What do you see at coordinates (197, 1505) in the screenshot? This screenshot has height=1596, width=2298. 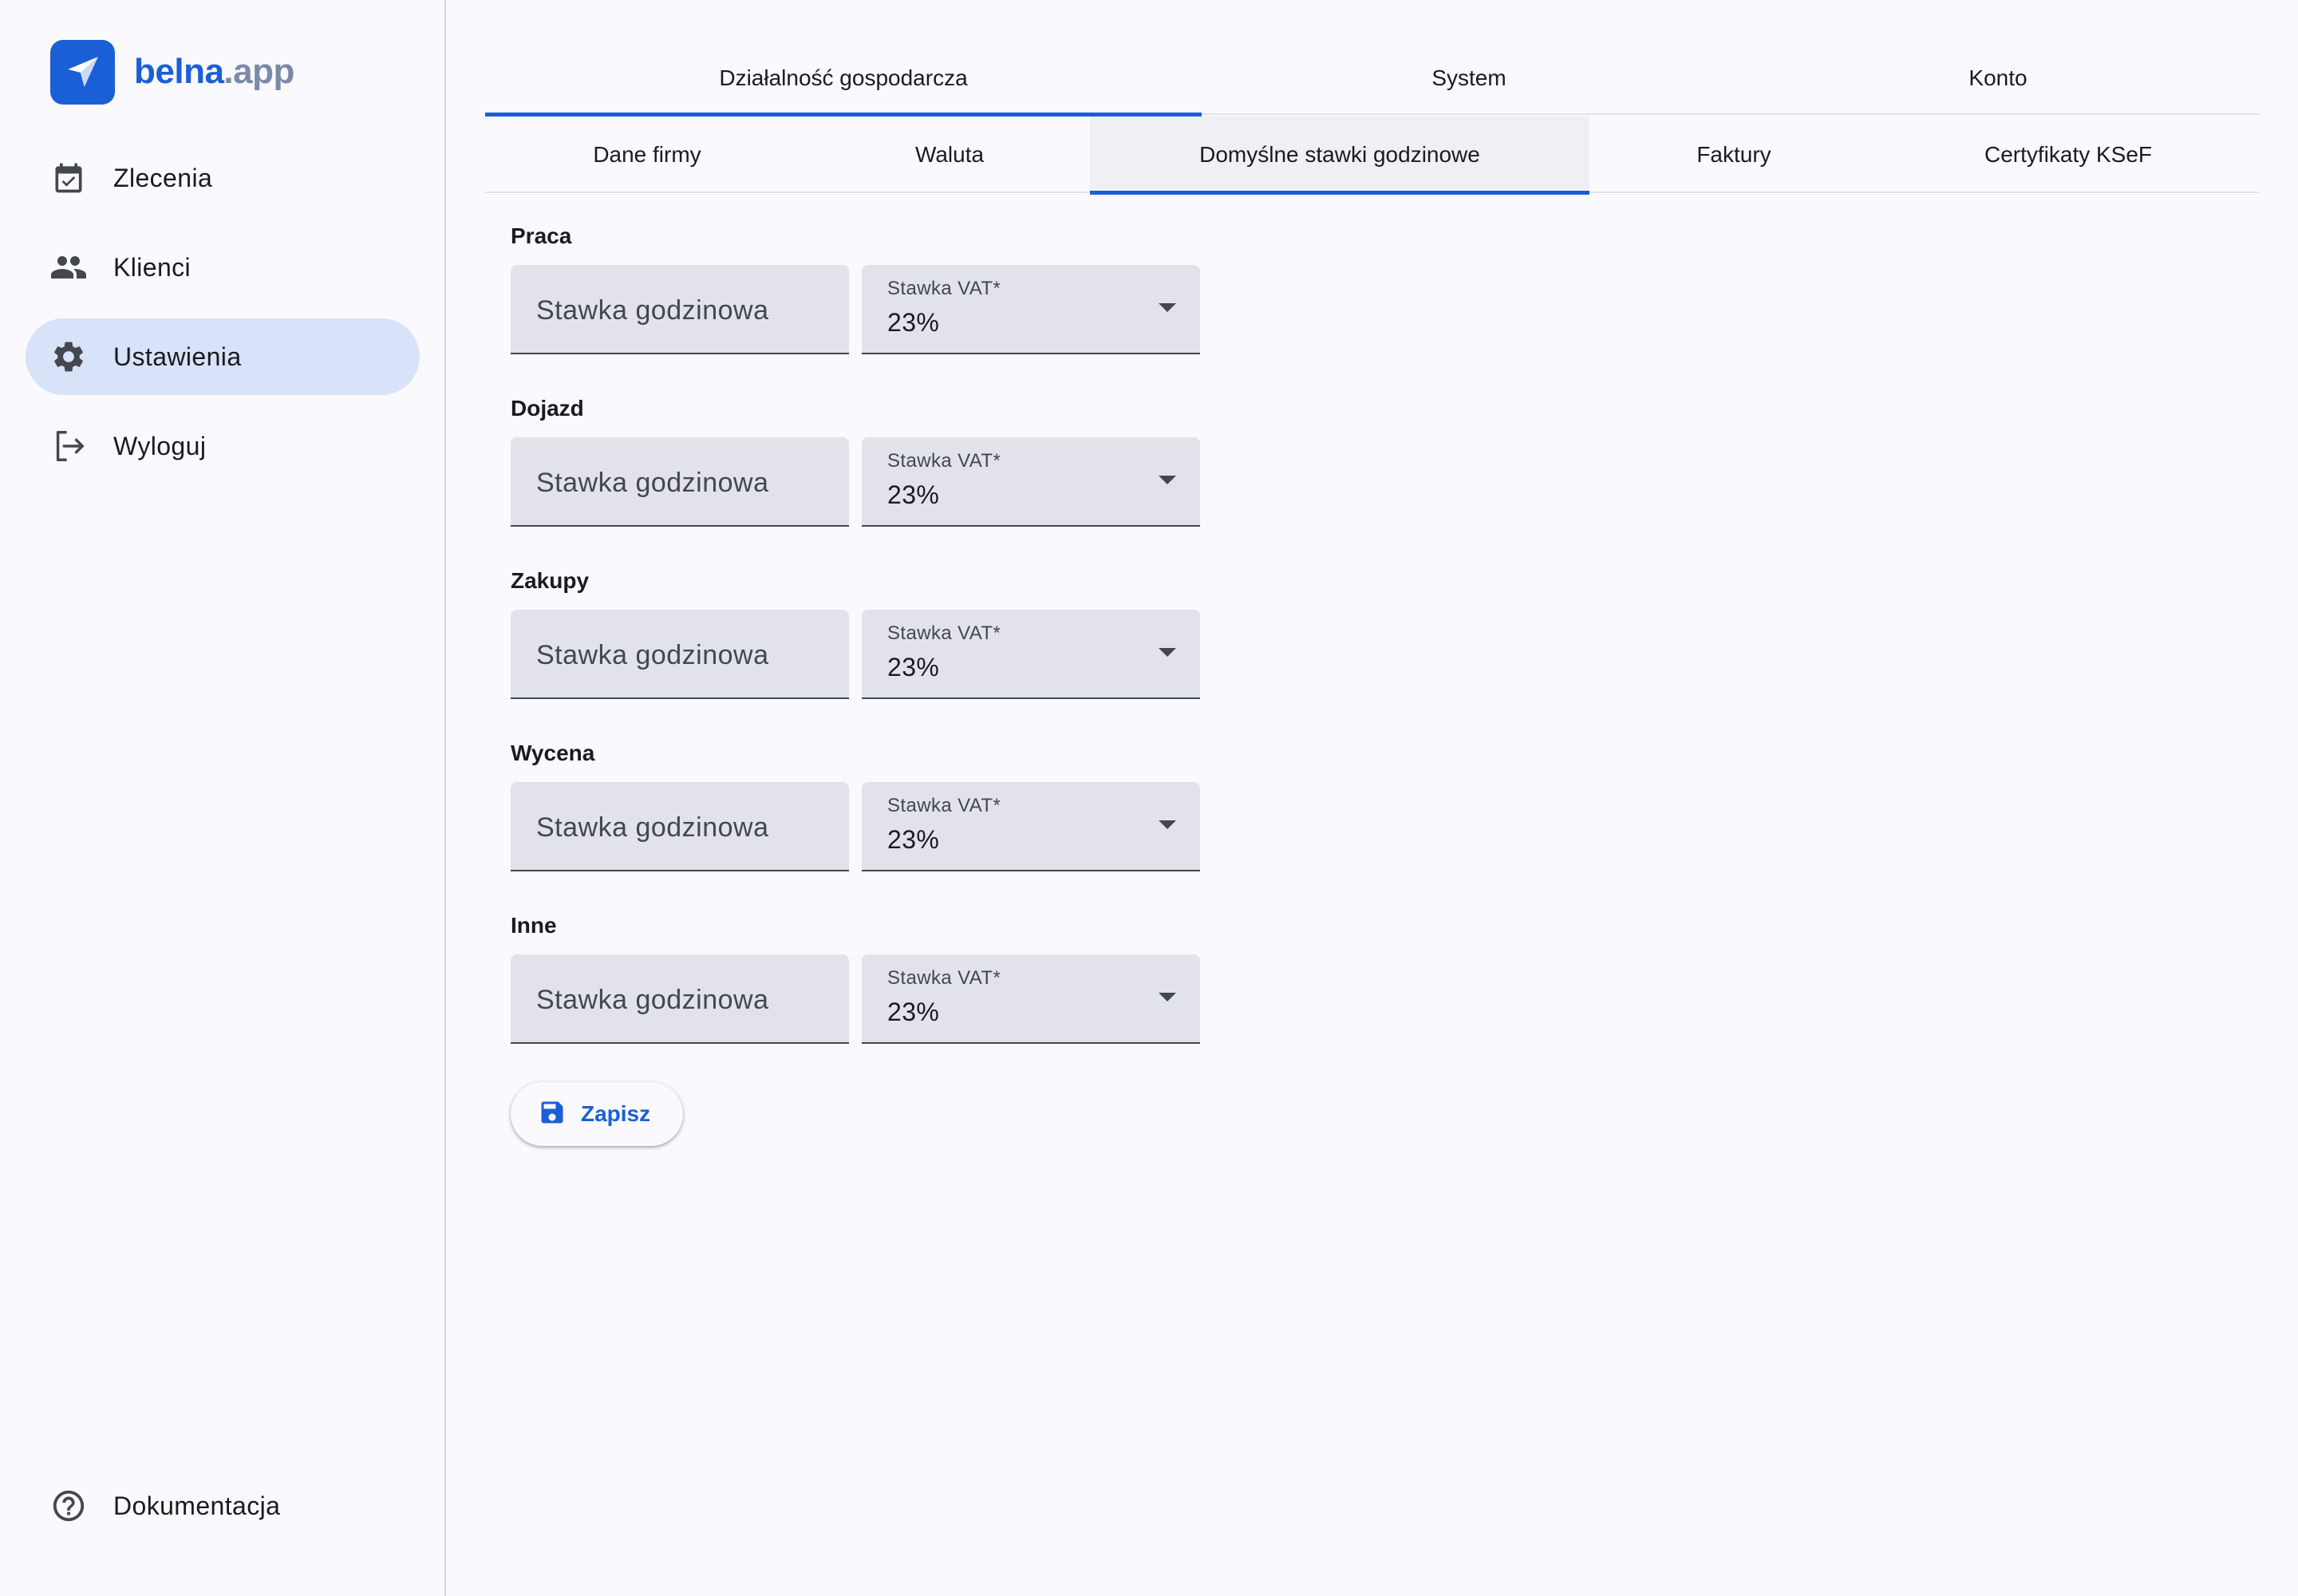 I see `sidebar-item-label: Dokumentacja` at bounding box center [197, 1505].